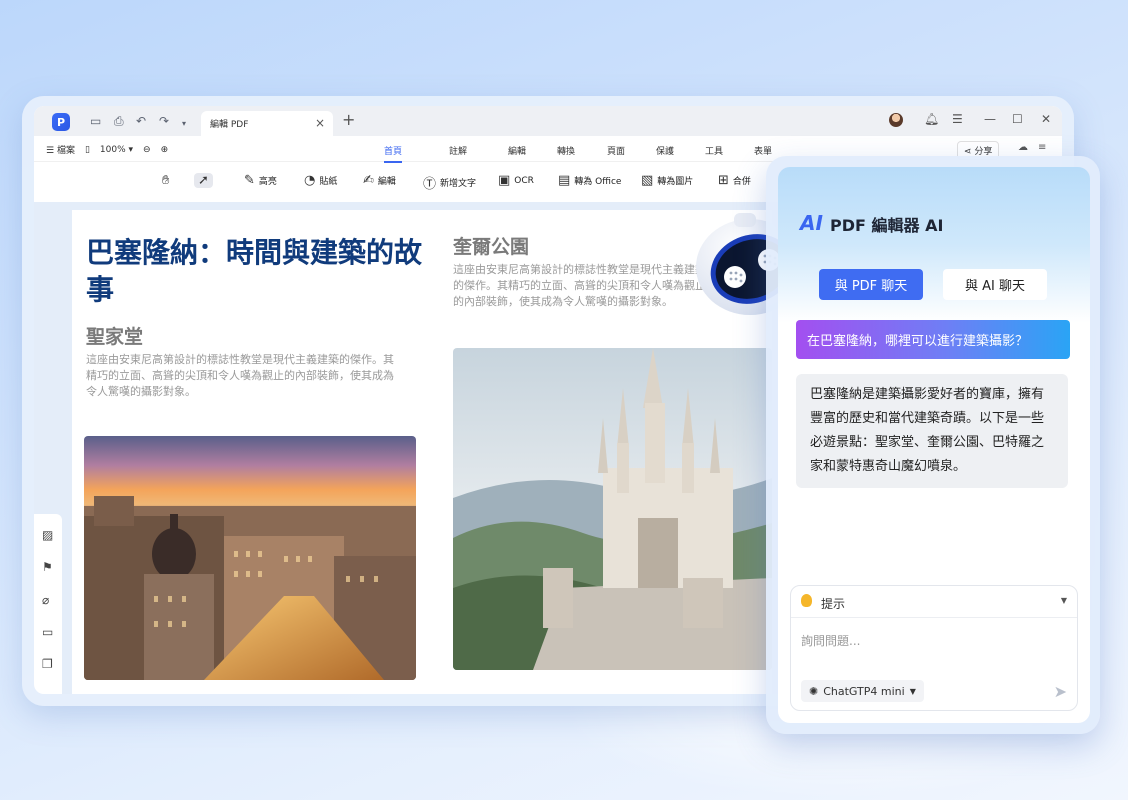 This screenshot has width=1128, height=800. Describe the element at coordinates (141, 121) in the screenshot. I see `undo-icon: ↶` at that location.